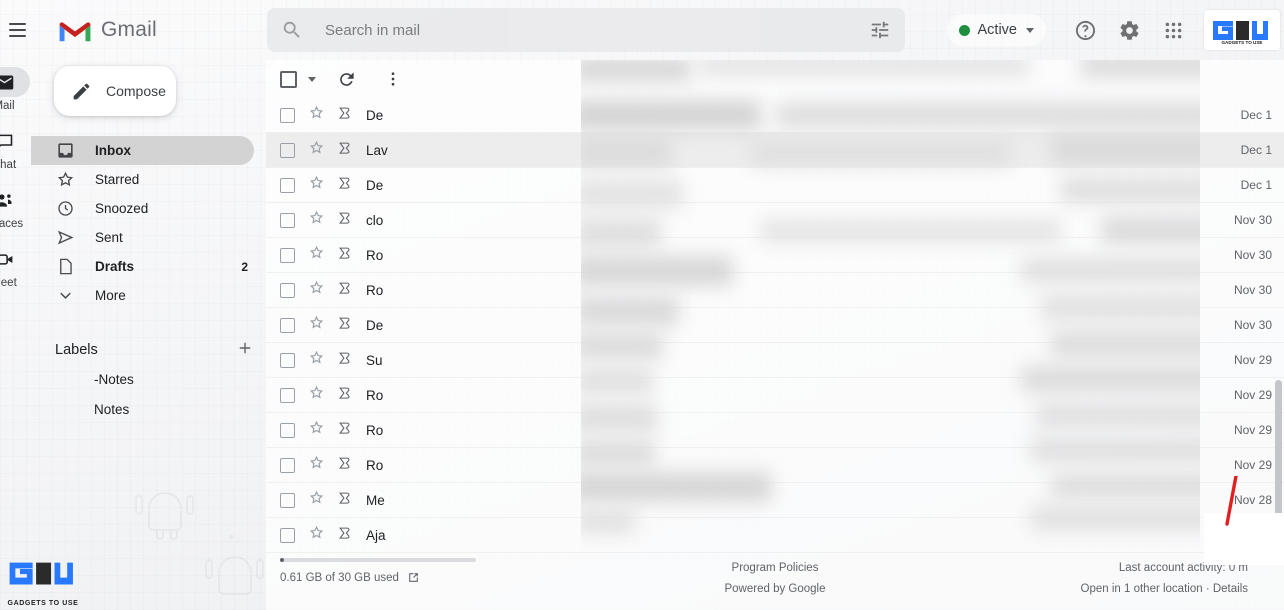 The image size is (1284, 610). What do you see at coordinates (64, 409) in the screenshot?
I see `label-tag-icon` at bounding box center [64, 409].